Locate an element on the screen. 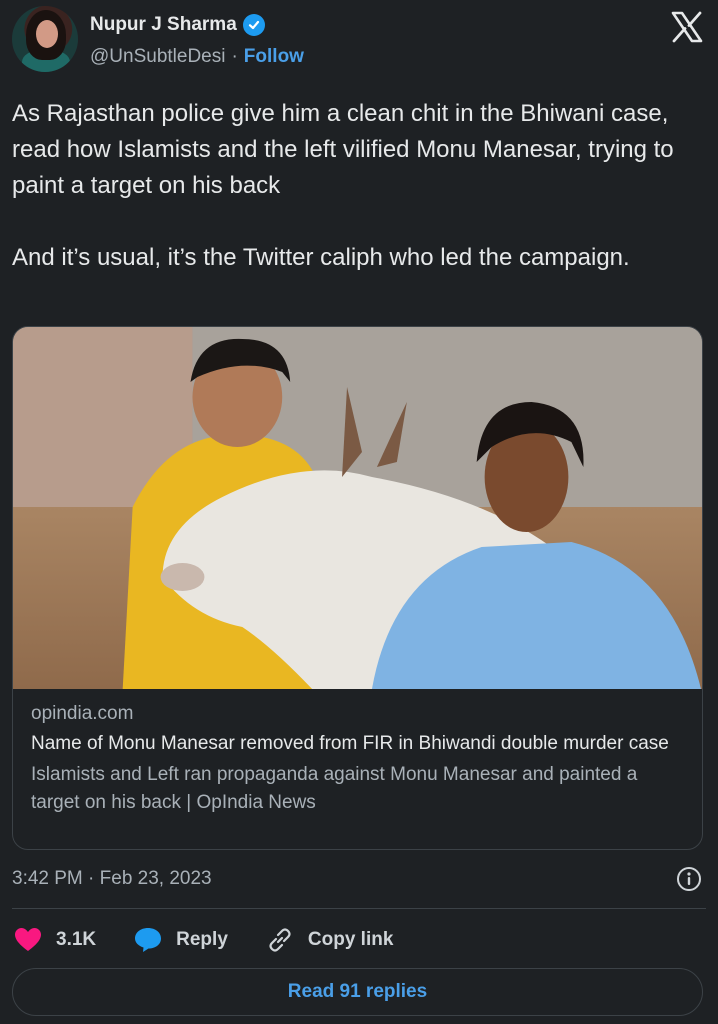  info-icon is located at coordinates (689, 879).